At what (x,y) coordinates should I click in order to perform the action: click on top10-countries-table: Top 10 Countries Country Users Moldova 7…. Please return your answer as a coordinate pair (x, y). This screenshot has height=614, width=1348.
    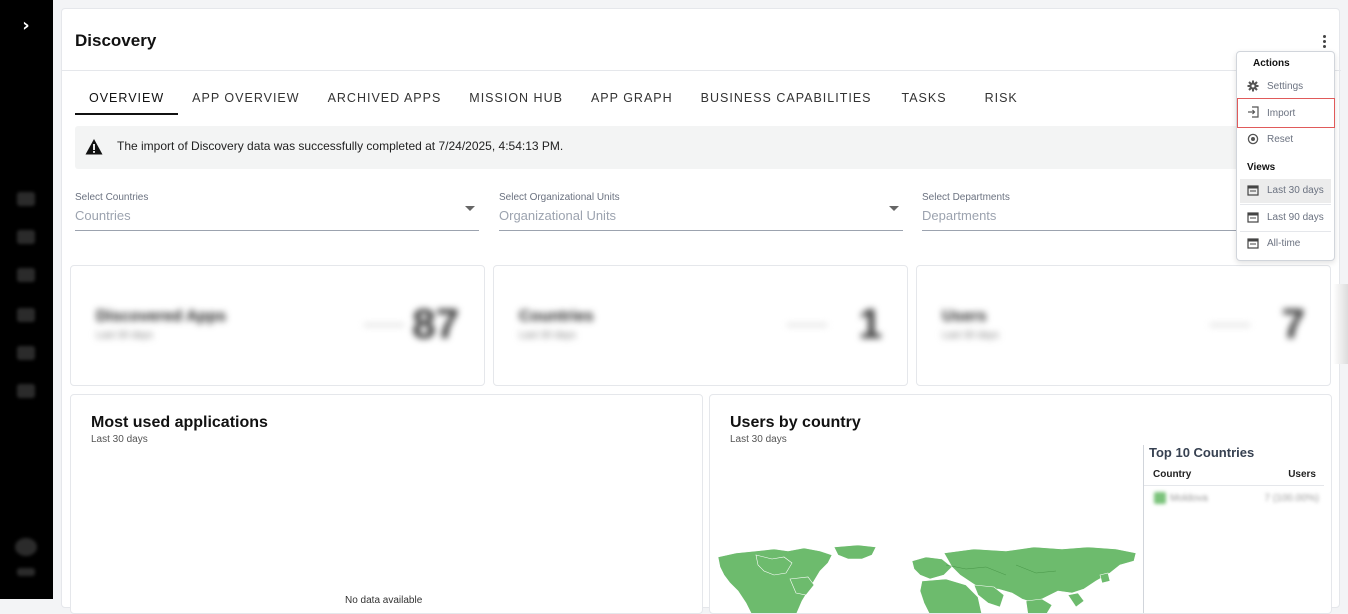
    Looking at the image, I should click on (1234, 529).